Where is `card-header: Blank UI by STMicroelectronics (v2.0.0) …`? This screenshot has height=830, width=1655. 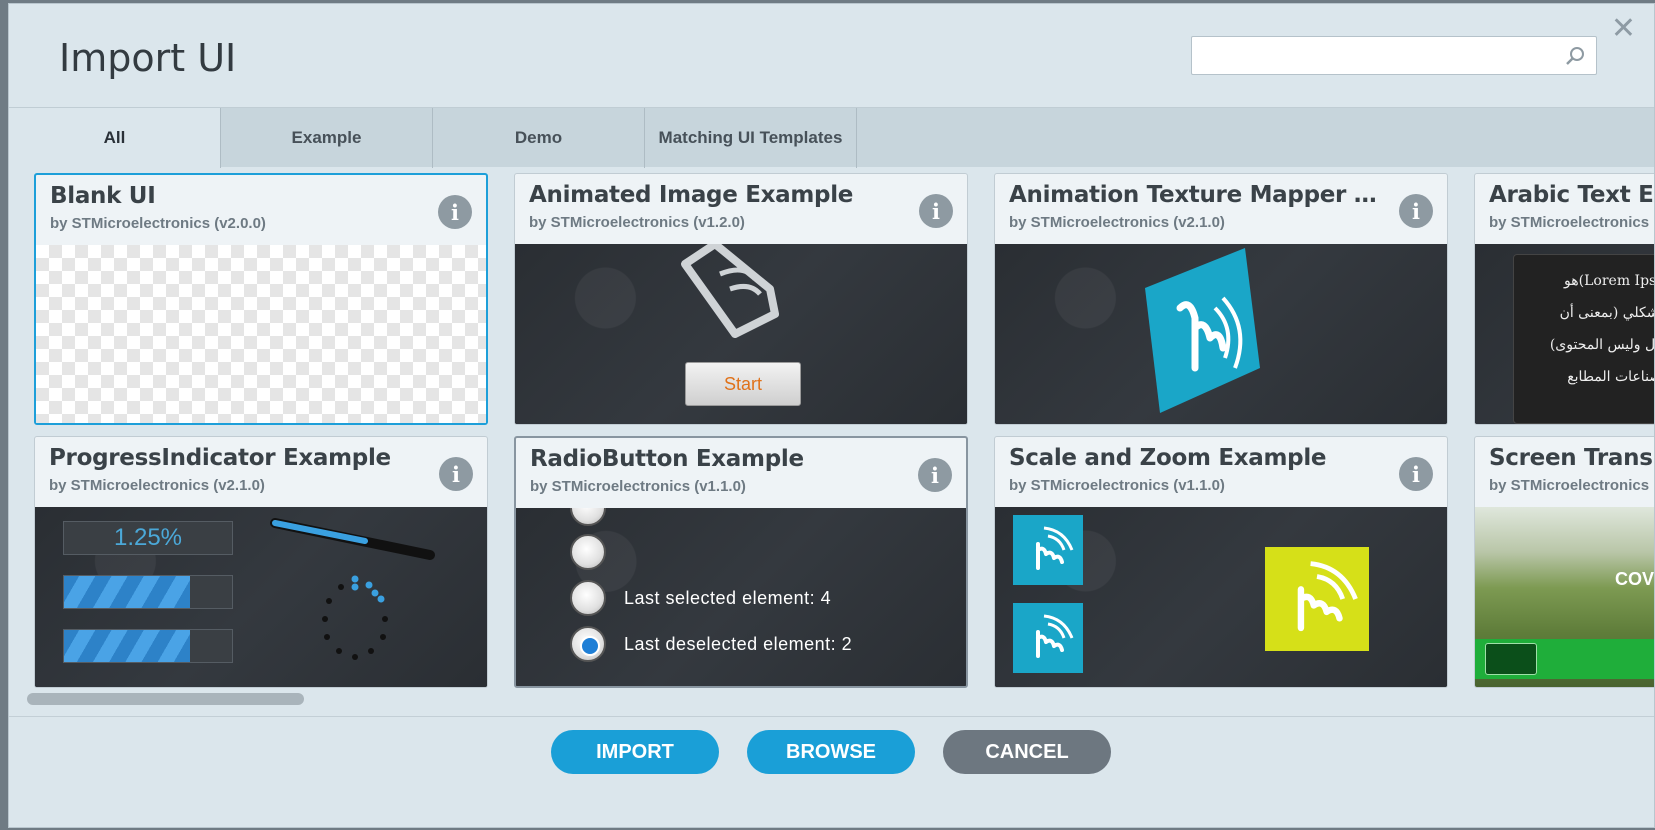 card-header: Blank UI by STMicroelectronics (v2.0.0) … is located at coordinates (261, 210).